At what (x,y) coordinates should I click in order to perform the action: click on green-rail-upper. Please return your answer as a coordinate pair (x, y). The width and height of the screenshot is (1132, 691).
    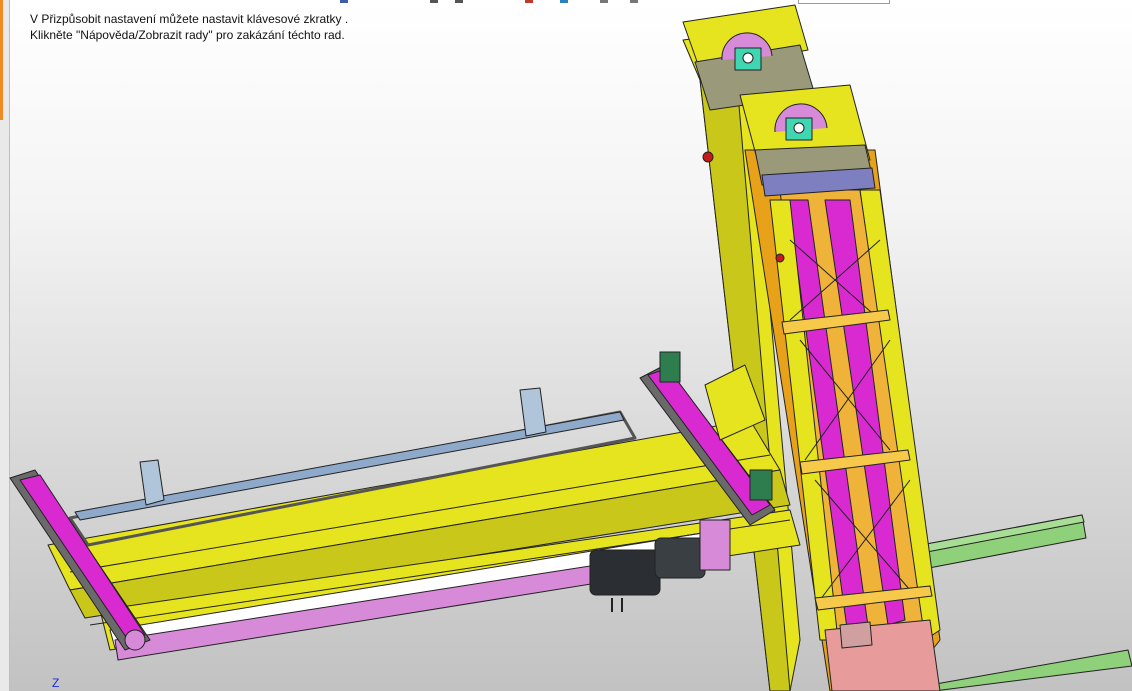
    Looking at the image, I should click on (995, 543).